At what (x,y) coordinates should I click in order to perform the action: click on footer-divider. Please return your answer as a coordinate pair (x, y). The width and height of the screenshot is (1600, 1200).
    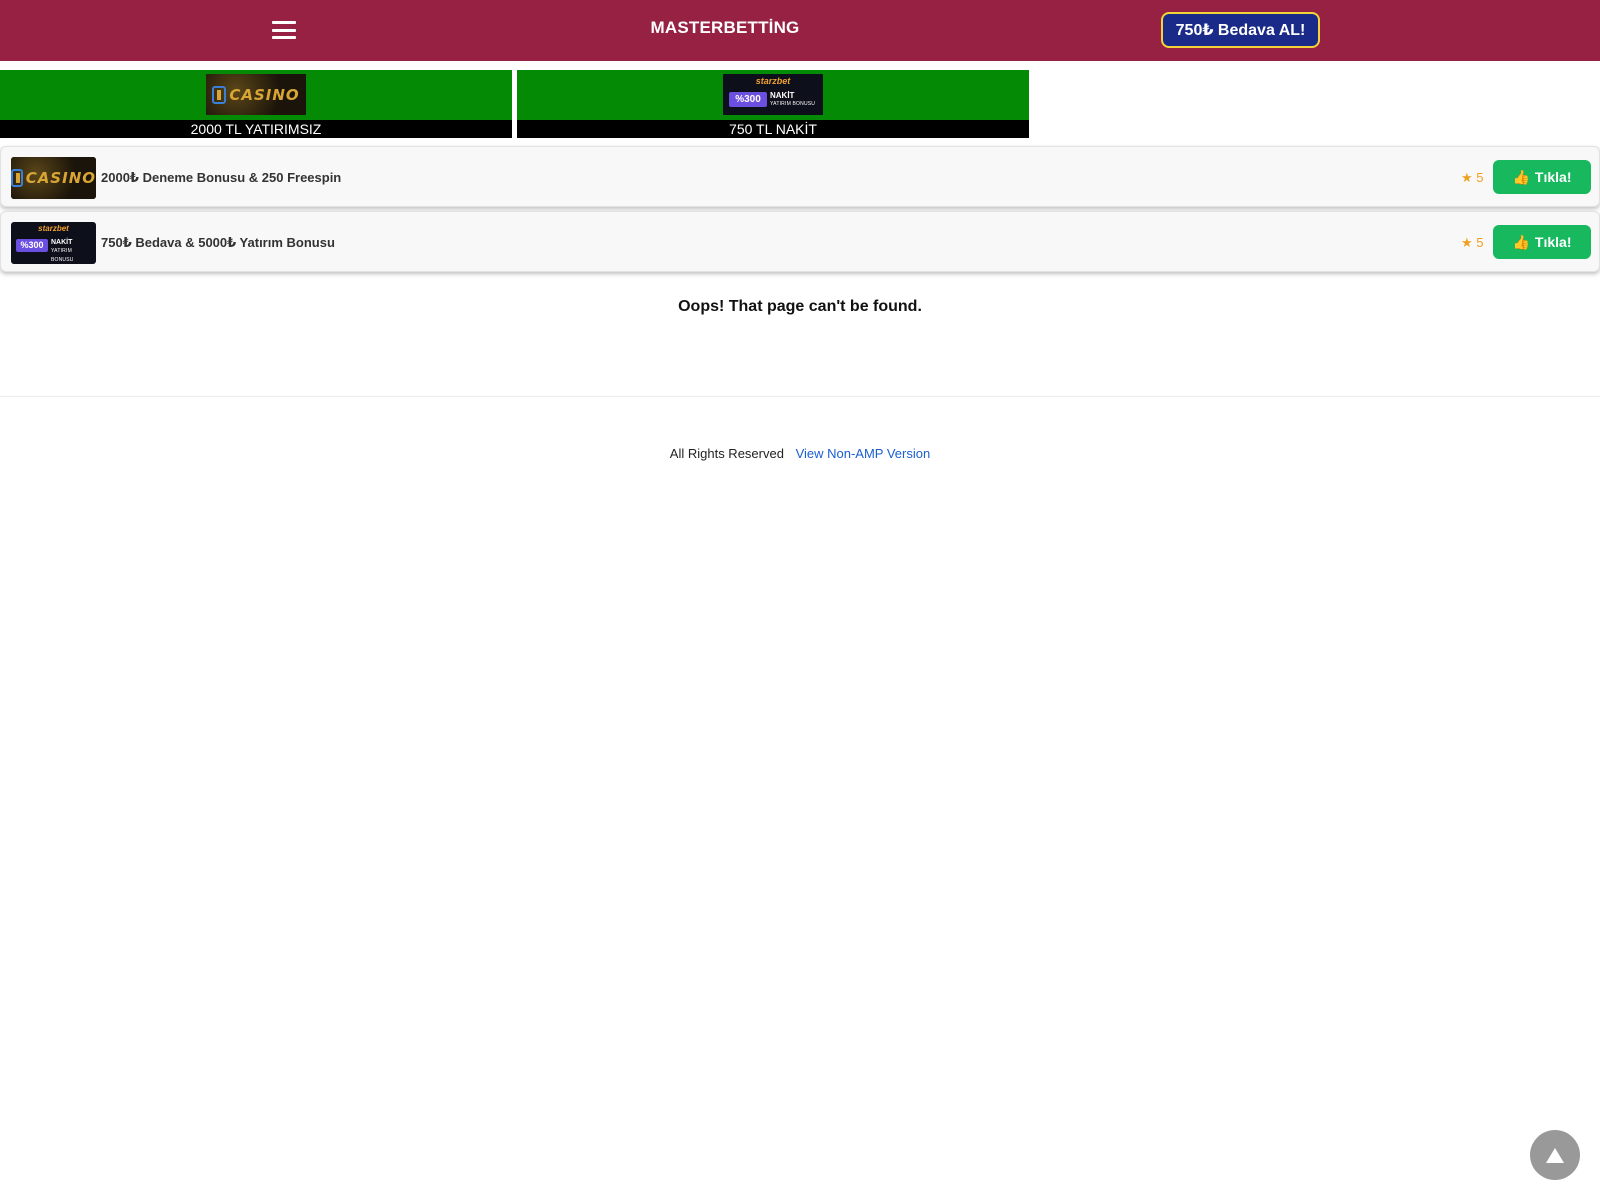
    Looking at the image, I should click on (800, 396).